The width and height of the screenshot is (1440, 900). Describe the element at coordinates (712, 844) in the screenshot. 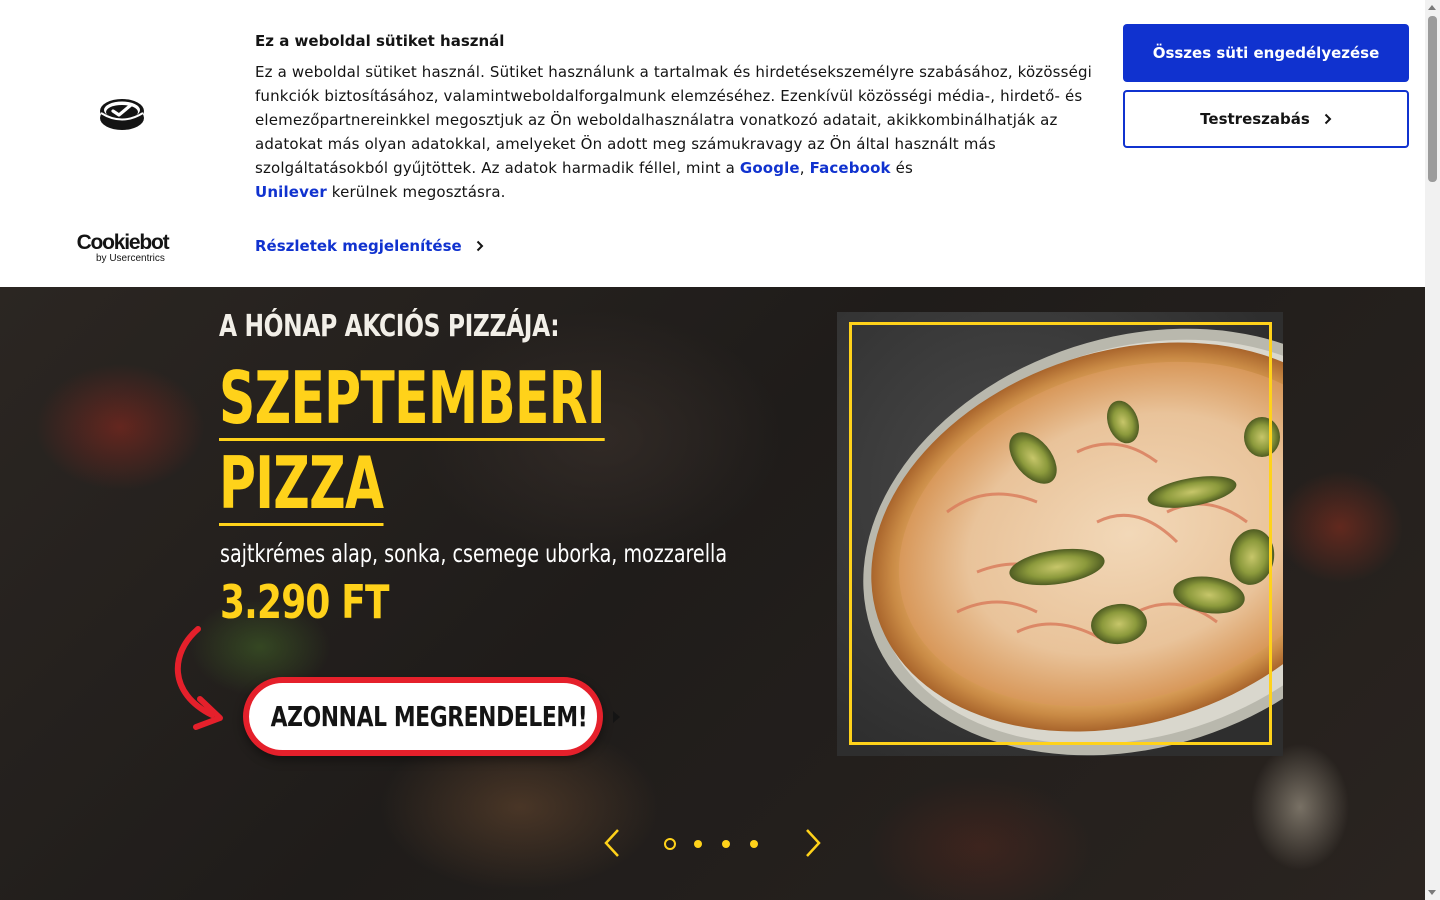

I see `carousel-dots` at that location.